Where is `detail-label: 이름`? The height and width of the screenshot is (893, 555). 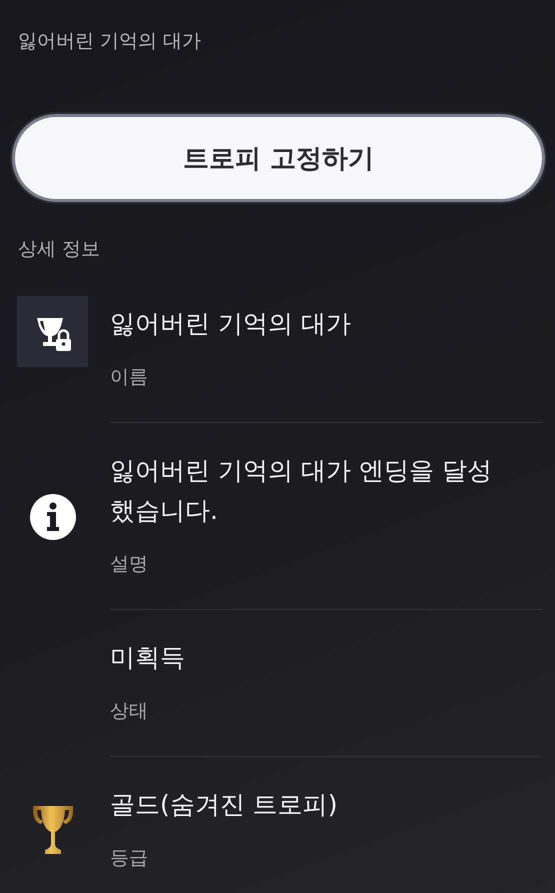
detail-label: 이름 is located at coordinates (129, 377).